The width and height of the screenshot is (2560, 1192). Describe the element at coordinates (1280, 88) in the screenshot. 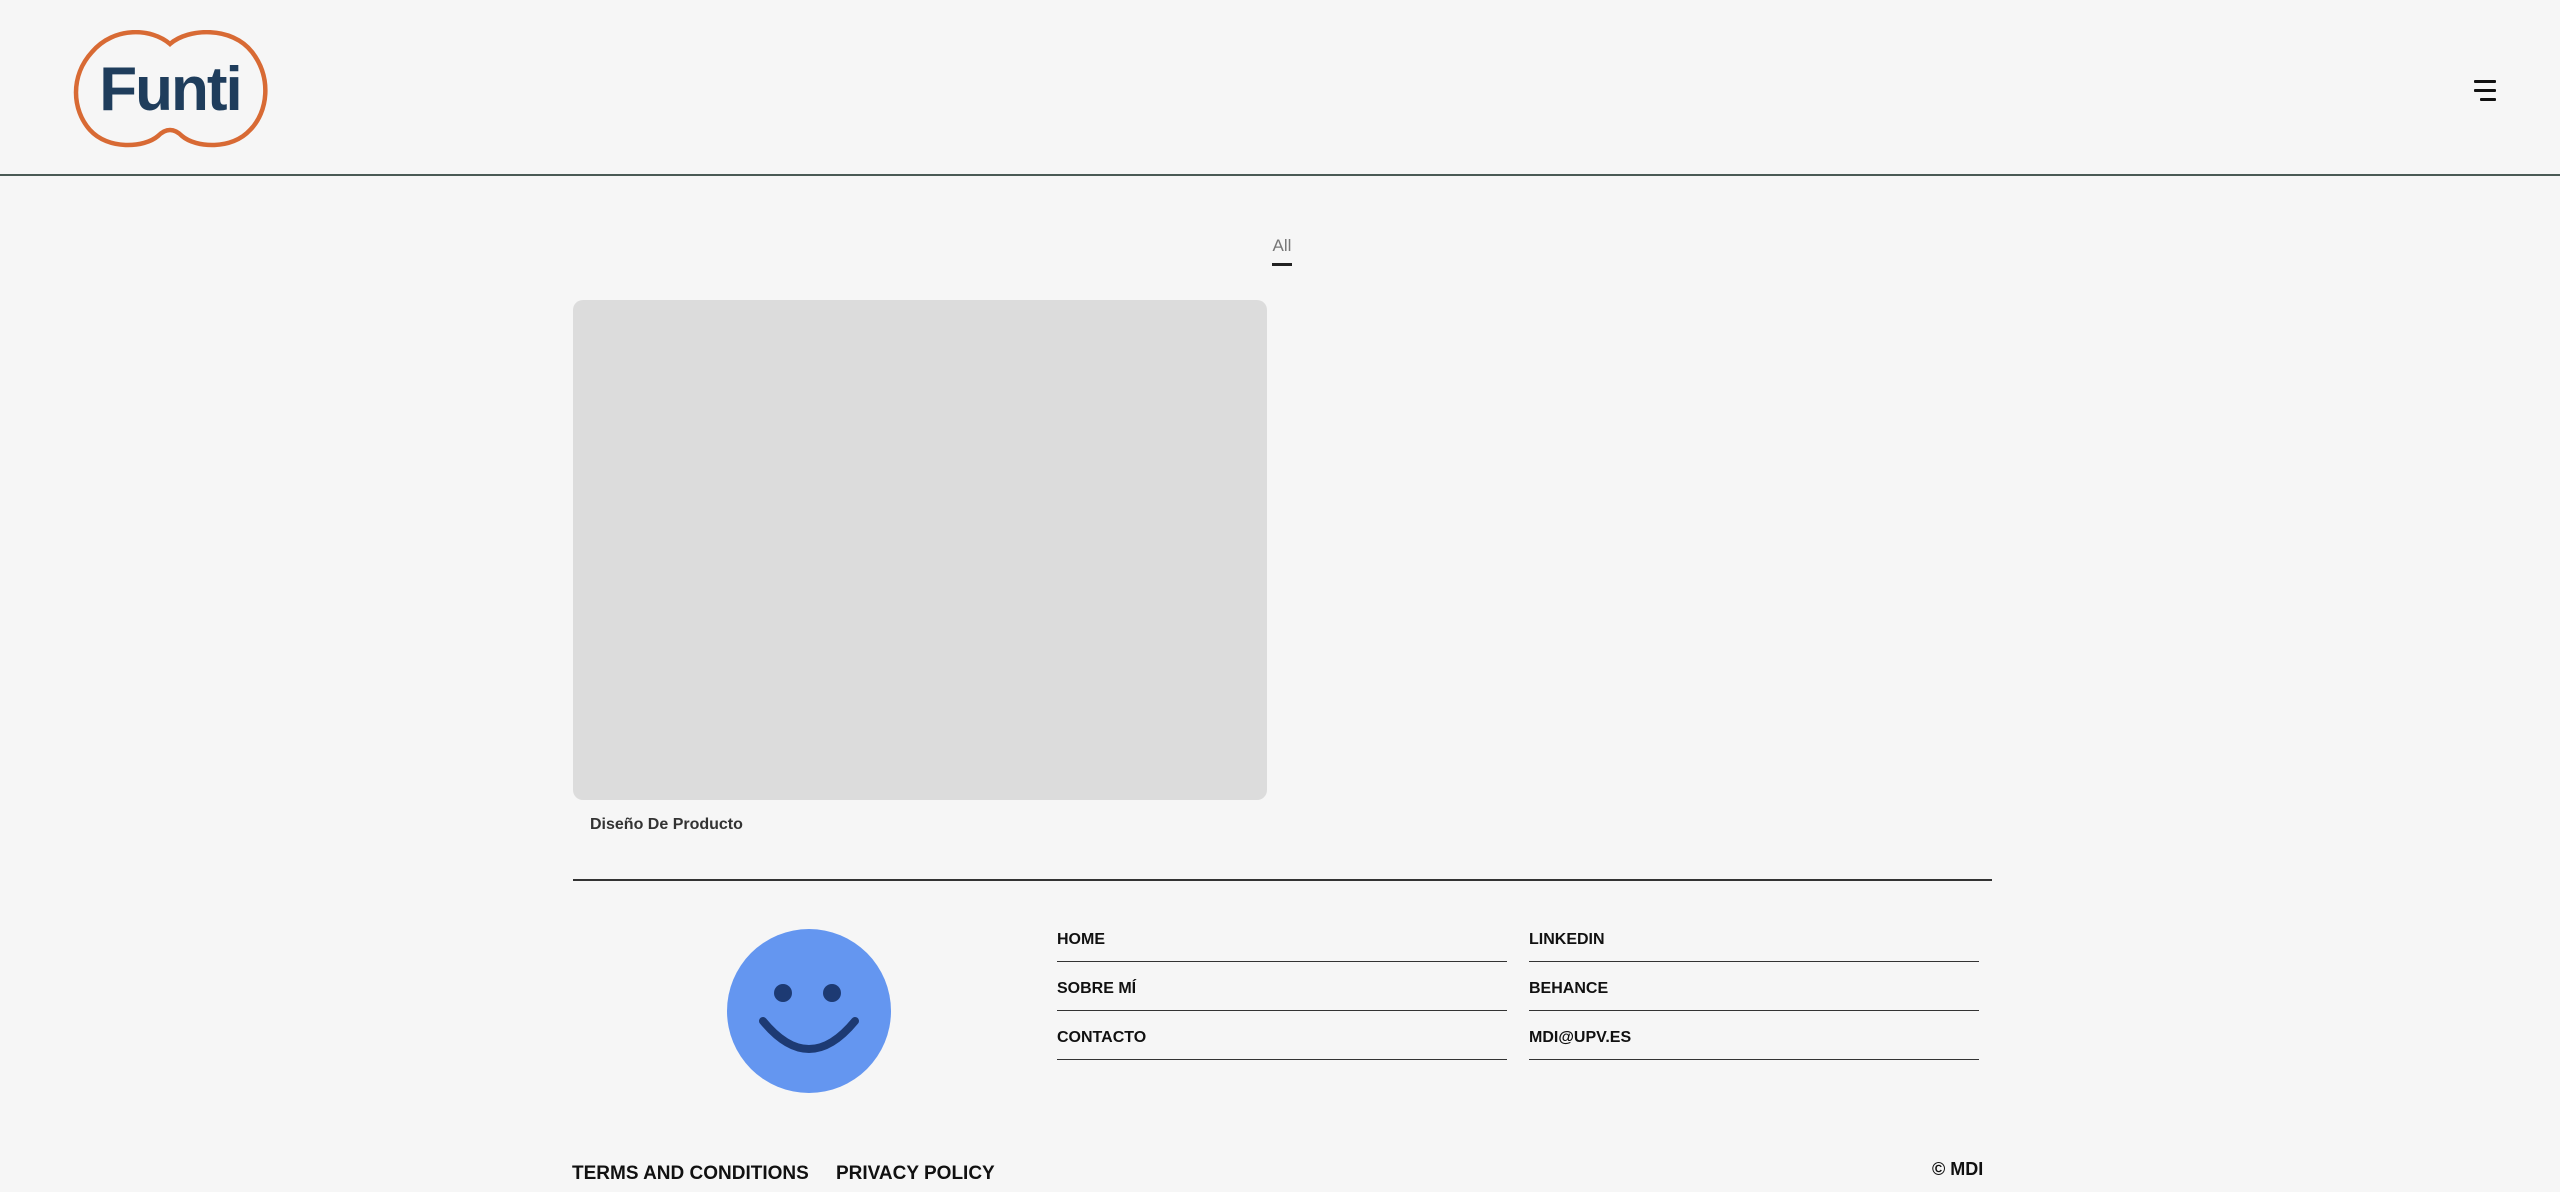

I see `site-header: Funti` at that location.